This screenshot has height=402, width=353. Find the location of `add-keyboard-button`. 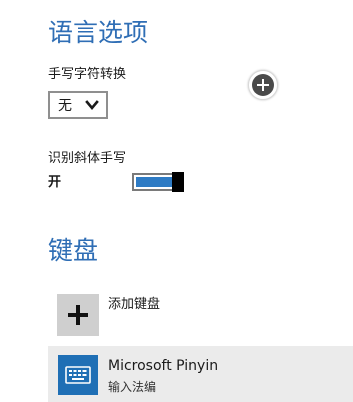

add-keyboard-button is located at coordinates (78, 315).